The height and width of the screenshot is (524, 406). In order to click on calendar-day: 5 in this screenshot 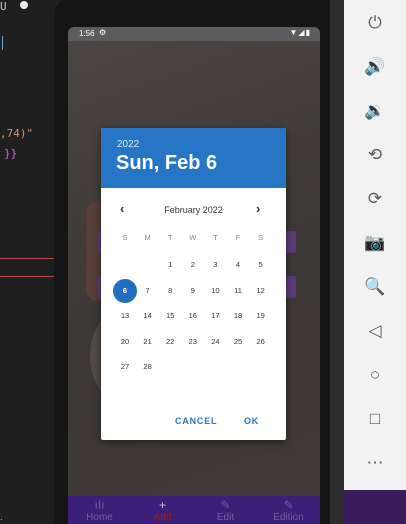, I will do `click(261, 265)`.